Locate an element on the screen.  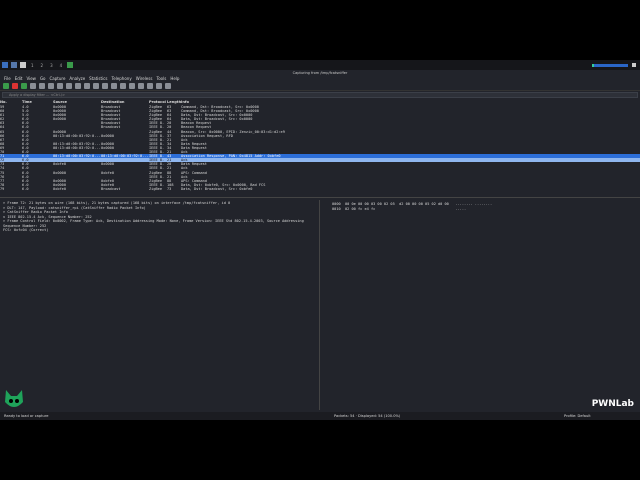
status-profile: Profile: Default is located at coordinates (577, 416).